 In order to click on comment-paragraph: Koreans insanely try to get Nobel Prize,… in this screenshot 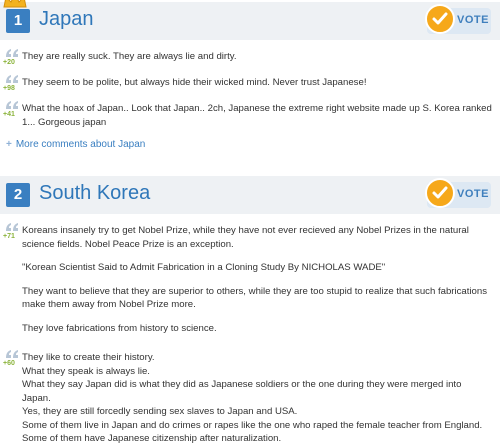, I will do `click(245, 237)`.